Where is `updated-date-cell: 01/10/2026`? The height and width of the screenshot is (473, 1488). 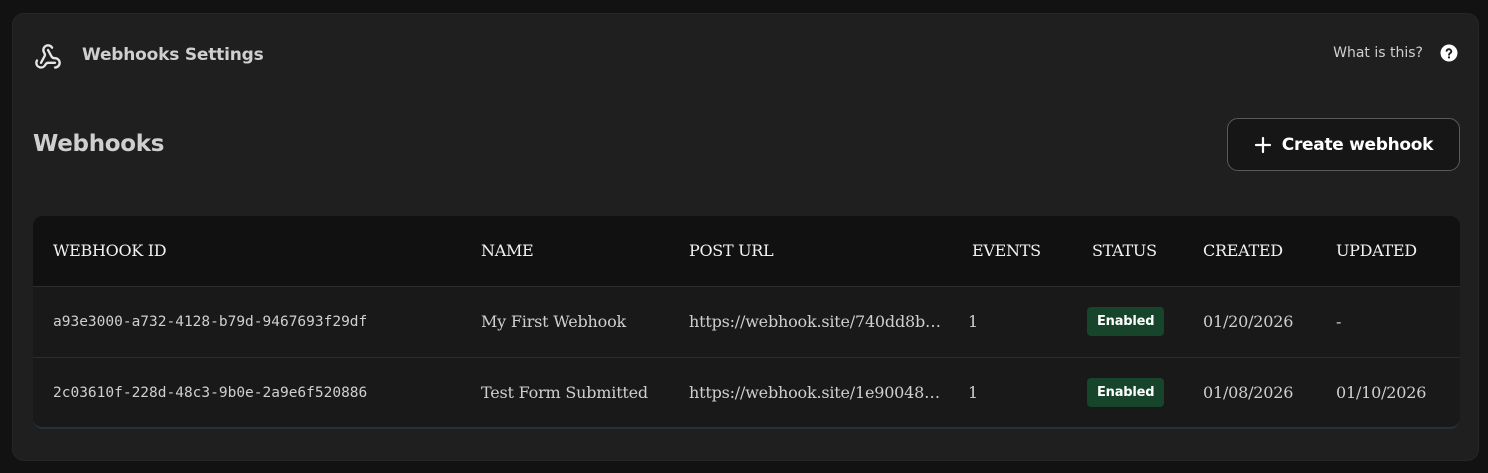 updated-date-cell: 01/10/2026 is located at coordinates (1381, 393).